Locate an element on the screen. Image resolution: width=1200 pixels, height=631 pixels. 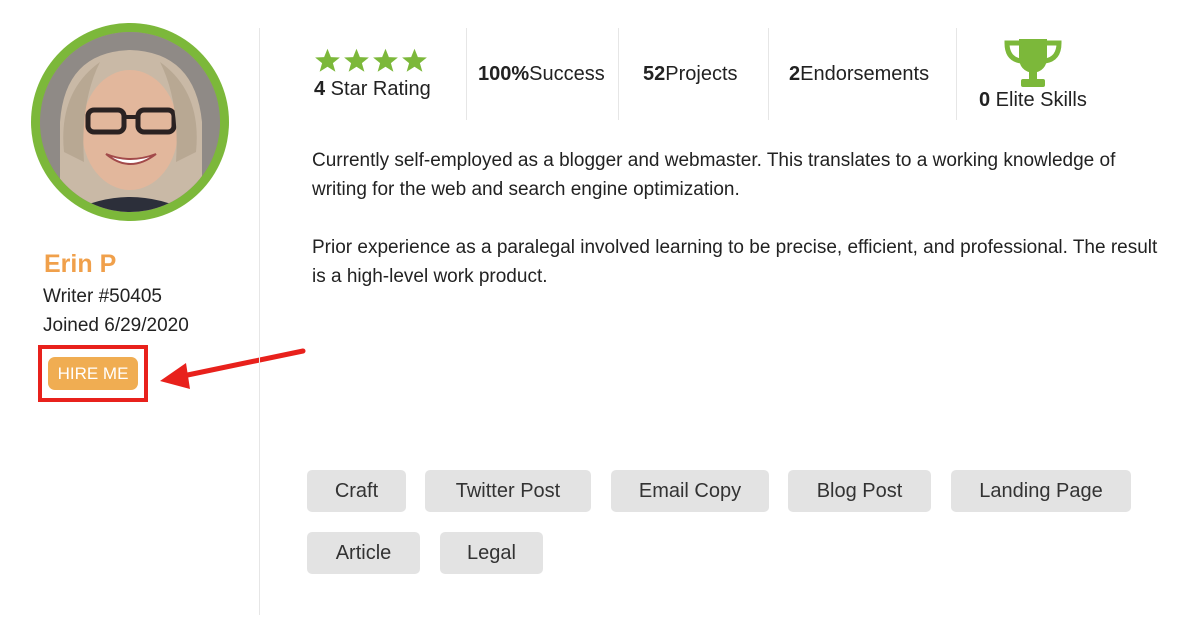
stat-success: 100% Success is located at coordinates (541, 74).